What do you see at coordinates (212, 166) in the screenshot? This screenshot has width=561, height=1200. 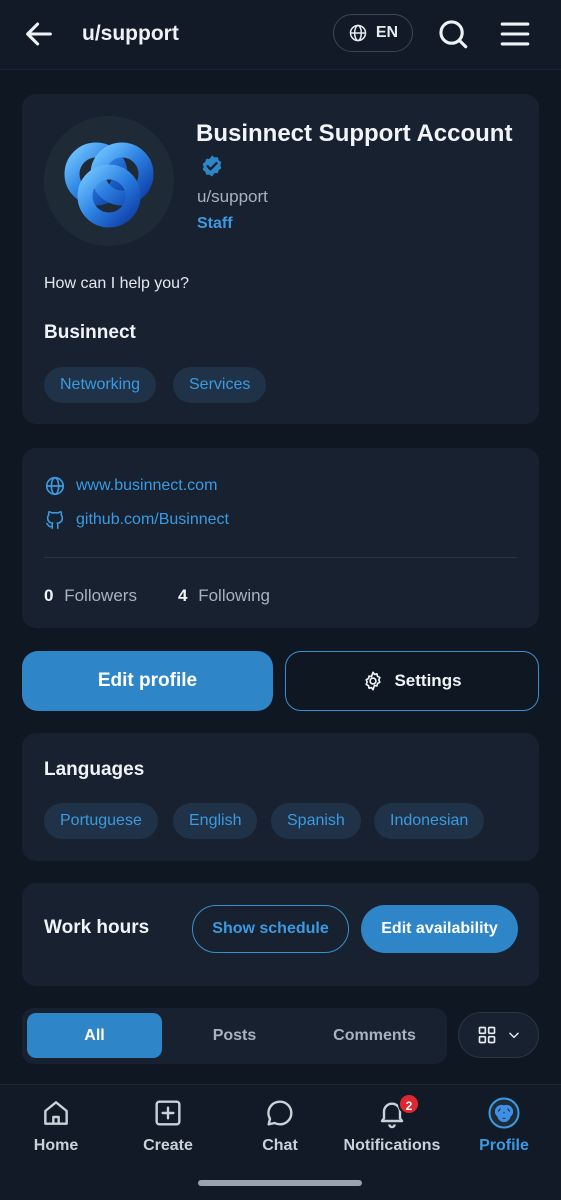 I see `verified-badge-icon` at bounding box center [212, 166].